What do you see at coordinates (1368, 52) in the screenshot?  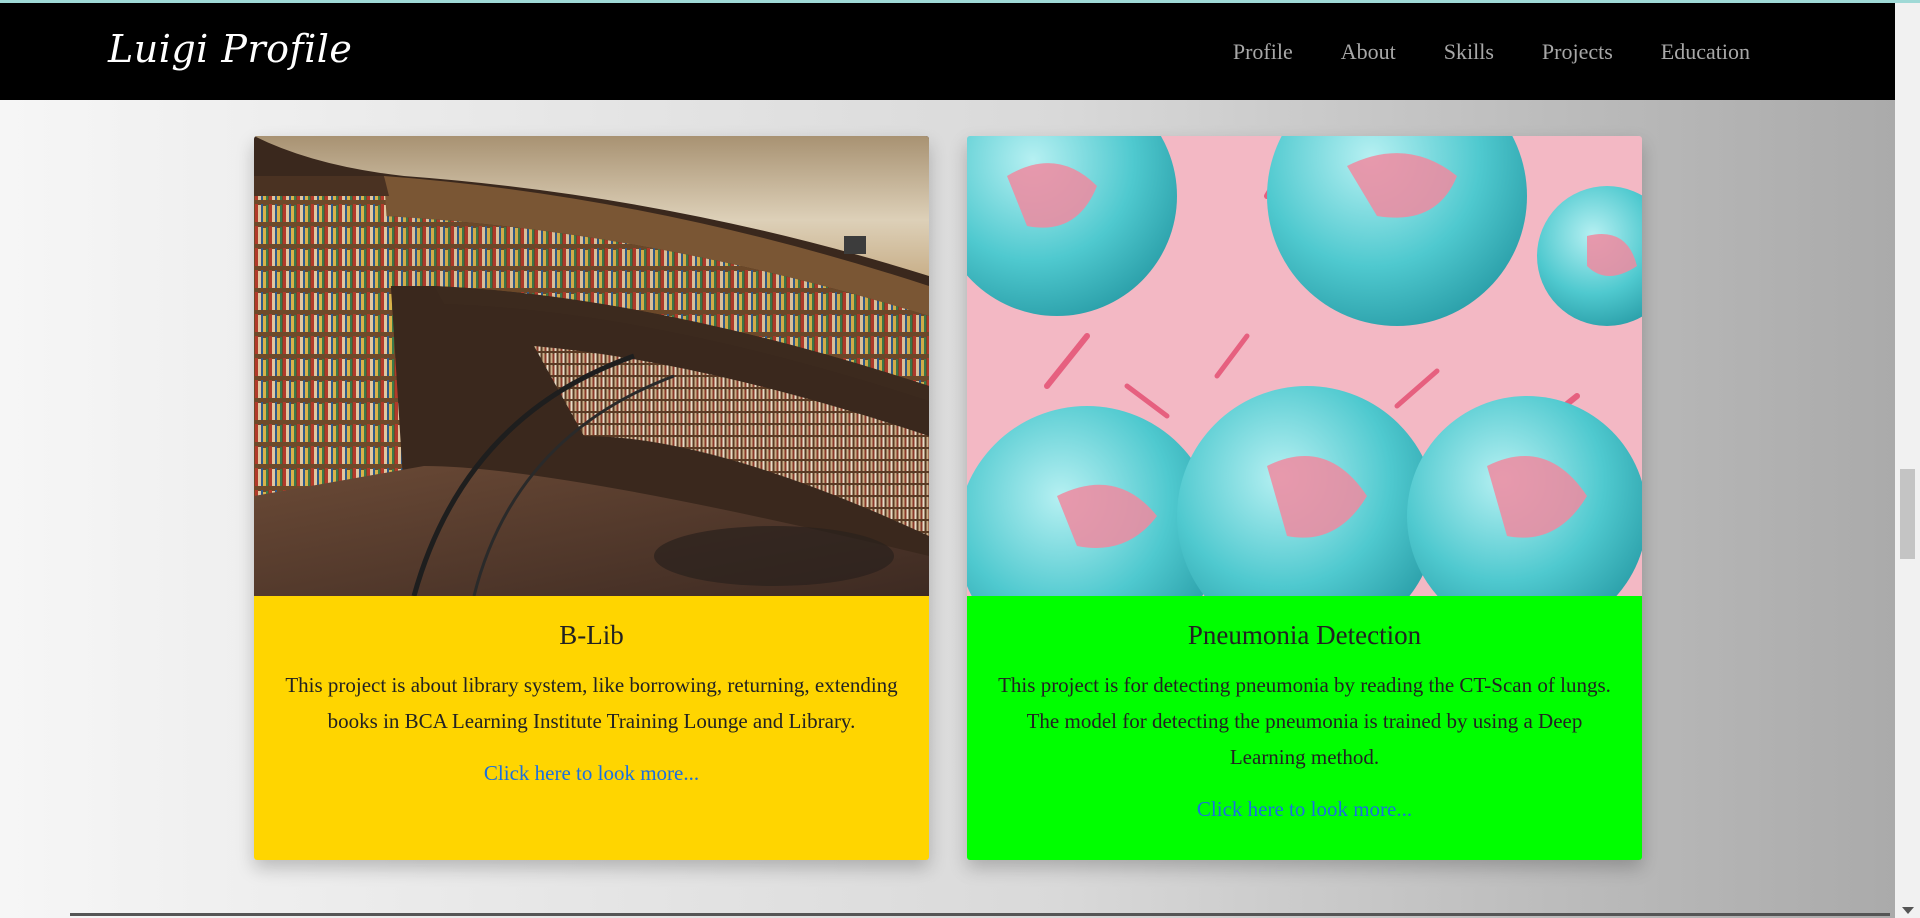 I see `nav-link-about: About` at bounding box center [1368, 52].